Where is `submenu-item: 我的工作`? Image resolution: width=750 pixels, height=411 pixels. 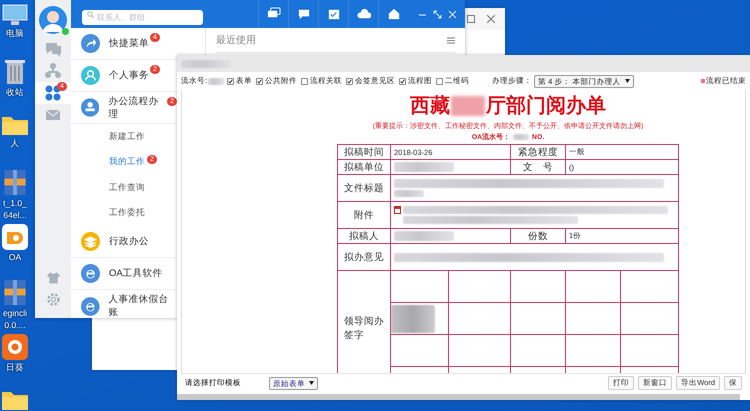
submenu-item: 我的工作 is located at coordinates (127, 162).